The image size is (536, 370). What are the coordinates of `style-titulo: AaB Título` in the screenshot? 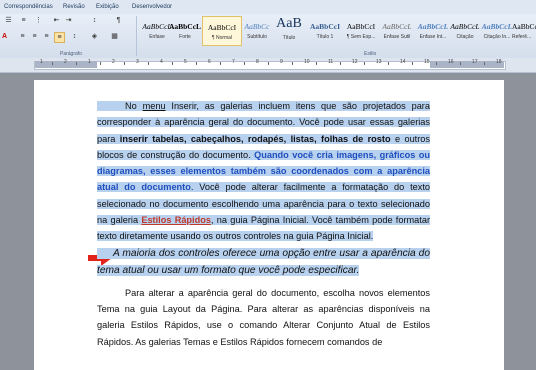 It's located at (289, 31).